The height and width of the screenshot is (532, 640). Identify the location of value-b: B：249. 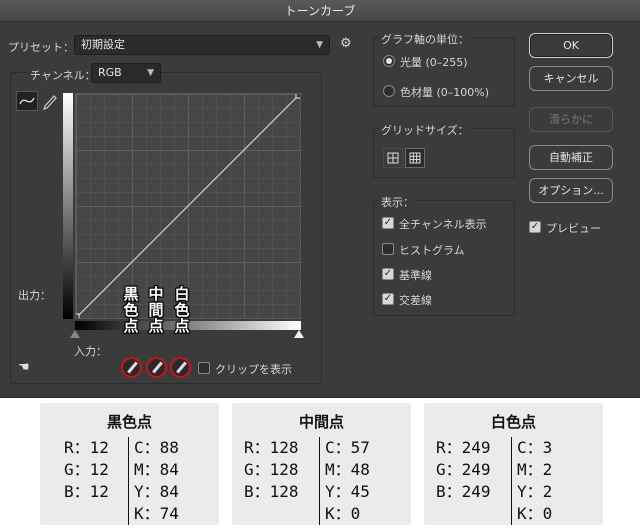
(463, 491).